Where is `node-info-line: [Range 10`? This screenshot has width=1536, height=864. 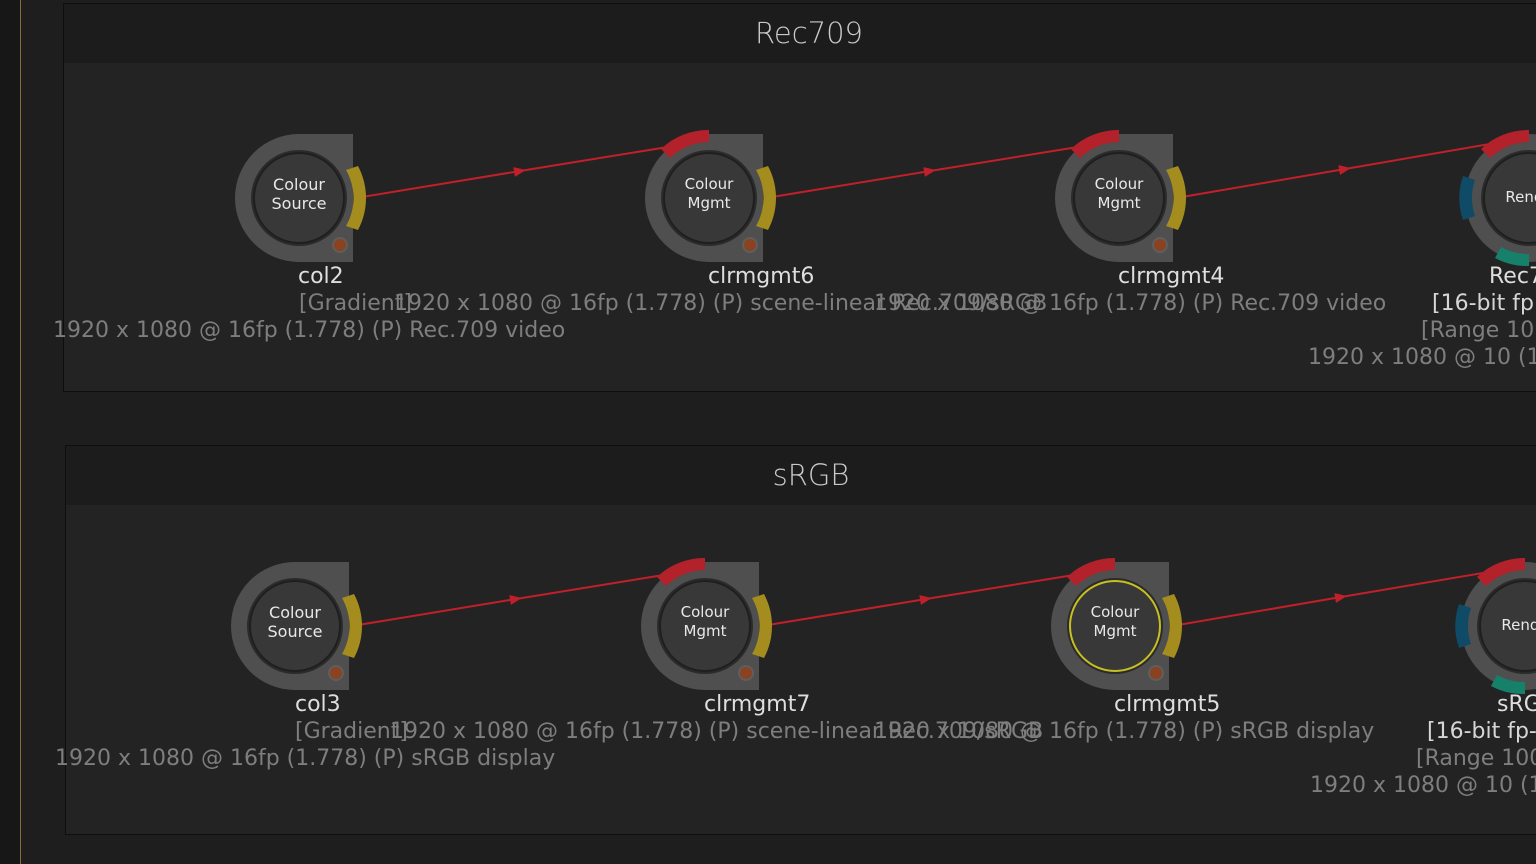
node-info-line: [Range 10 is located at coordinates (1478, 330).